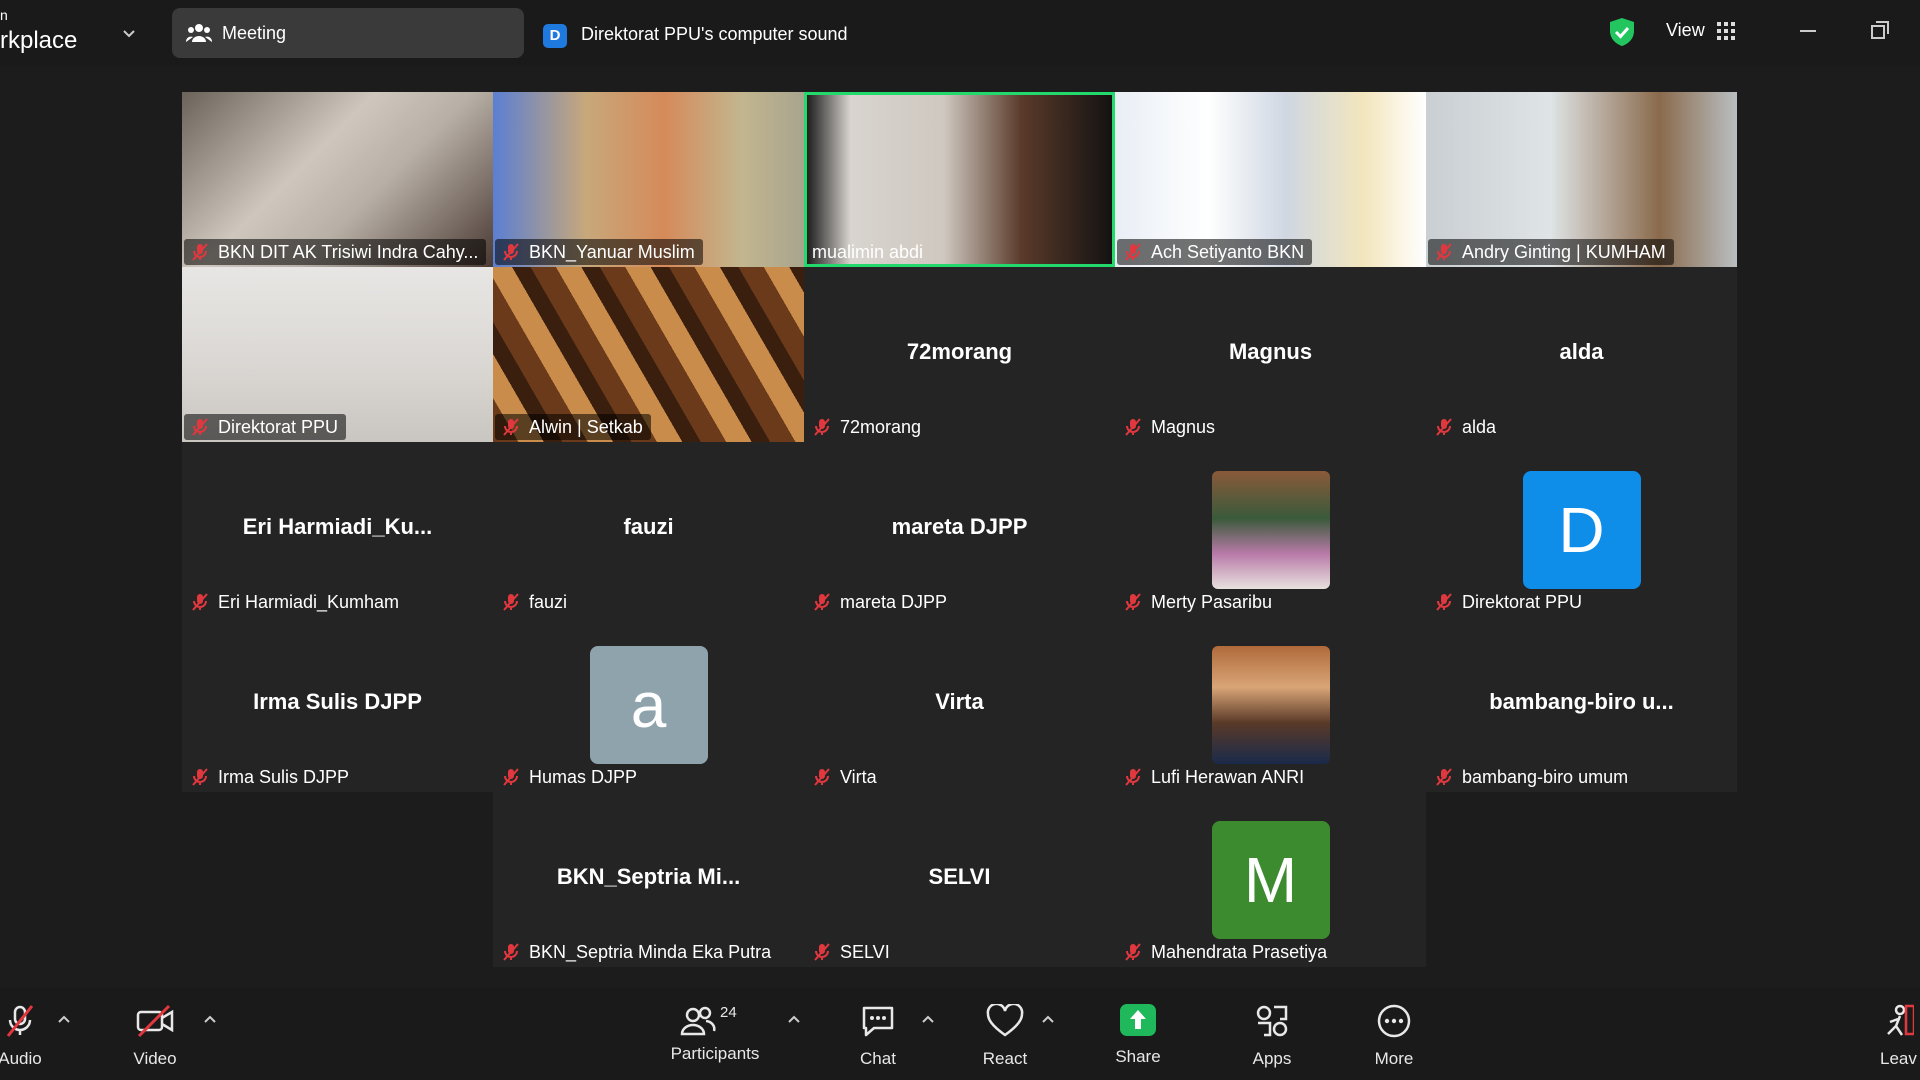 This screenshot has width=1920, height=1080. I want to click on participant-tile: fauzi fauzi, so click(648, 529).